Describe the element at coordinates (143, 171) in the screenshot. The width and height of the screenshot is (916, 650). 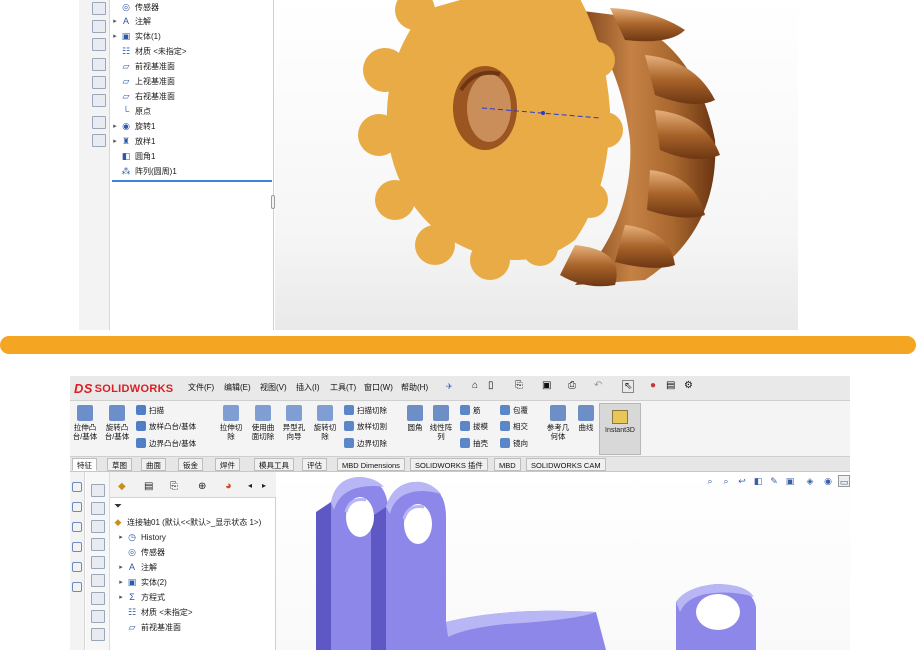
I see `tree-item: ⁂ 阵列(圆周)1` at that location.